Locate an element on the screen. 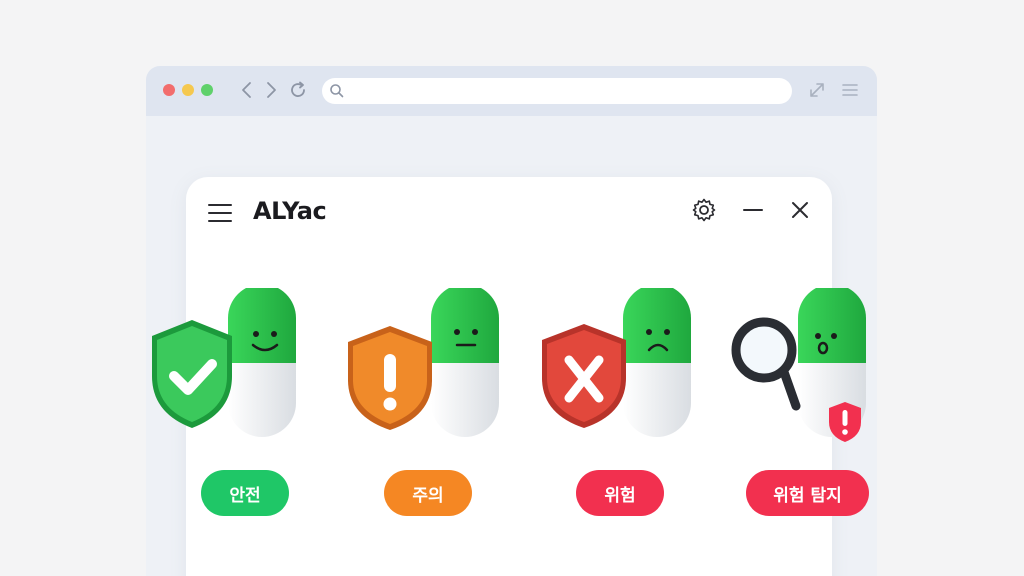 Image resolution: width=1024 pixels, height=576 pixels. danger-illustration is located at coordinates (616, 362).